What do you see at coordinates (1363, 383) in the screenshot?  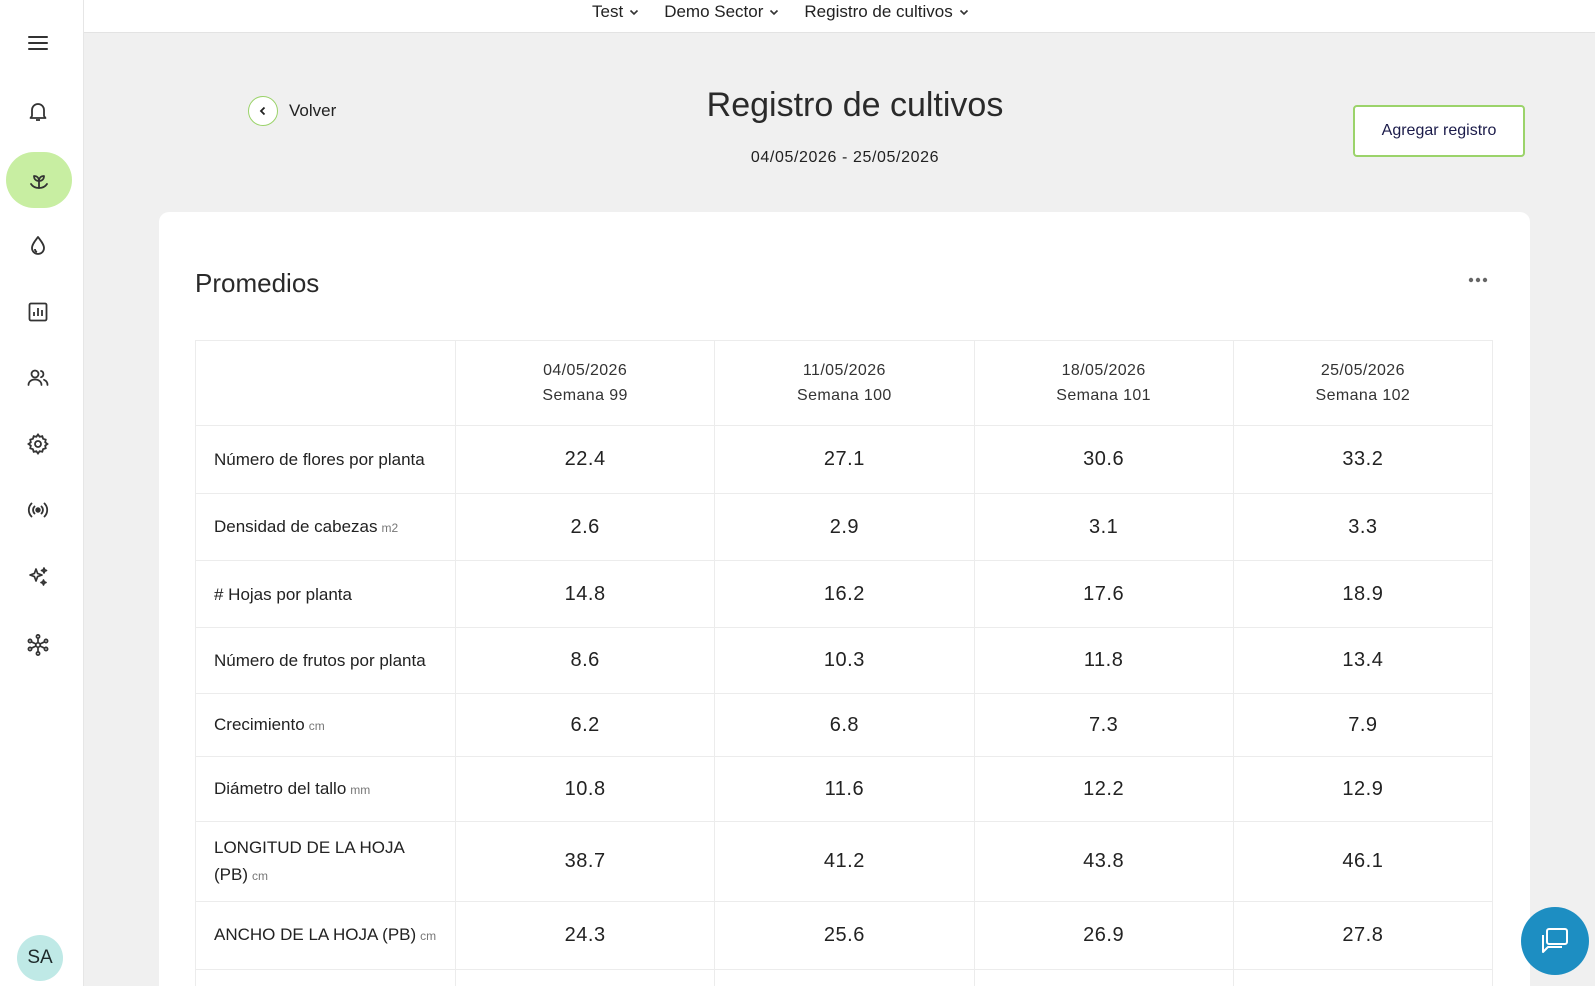 I see `column-header: 25/05/2026 Semana 102` at bounding box center [1363, 383].